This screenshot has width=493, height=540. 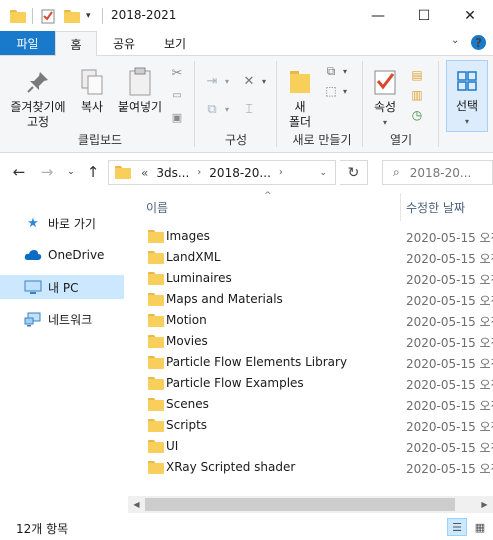 What do you see at coordinates (227, 109) in the screenshot?
I see `copy-to-dropdown-icon: ▾` at bounding box center [227, 109].